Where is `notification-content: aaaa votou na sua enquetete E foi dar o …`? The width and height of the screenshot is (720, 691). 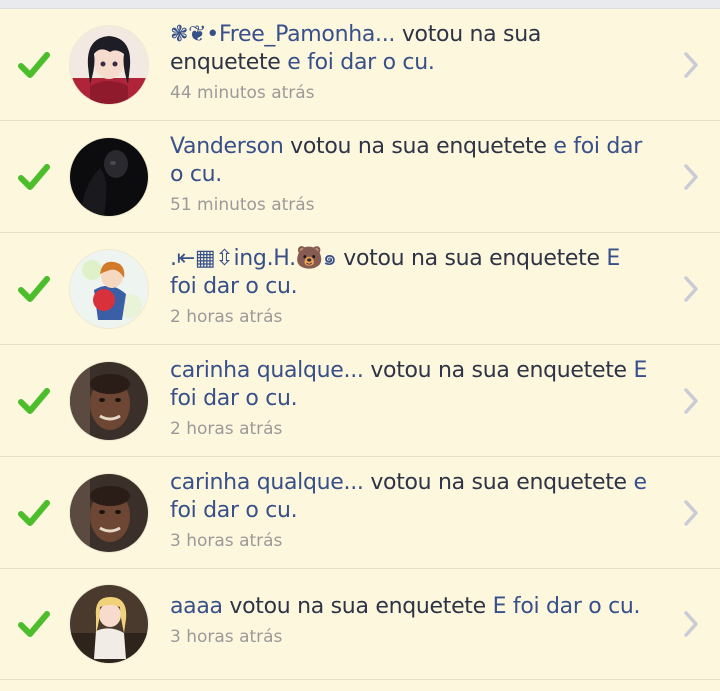
notification-content: aaaa votou na sua enquetete E foi dar o … is located at coordinates (410, 620).